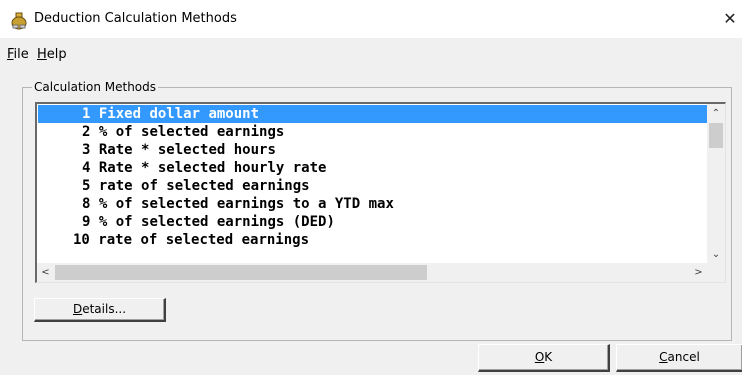 Image resolution: width=742 pixels, height=375 pixels. I want to click on vertical-scroll-thumb, so click(716, 135).